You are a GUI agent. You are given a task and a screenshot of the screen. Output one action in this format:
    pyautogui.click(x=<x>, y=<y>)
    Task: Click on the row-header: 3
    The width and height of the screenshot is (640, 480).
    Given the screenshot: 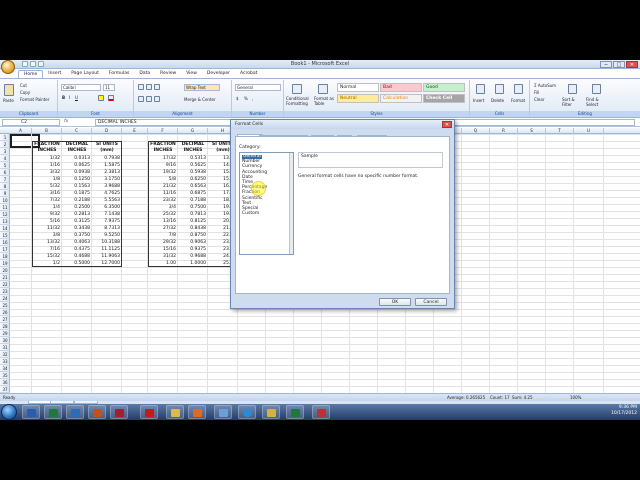 What is the action you would take?
    pyautogui.click(x=5, y=151)
    